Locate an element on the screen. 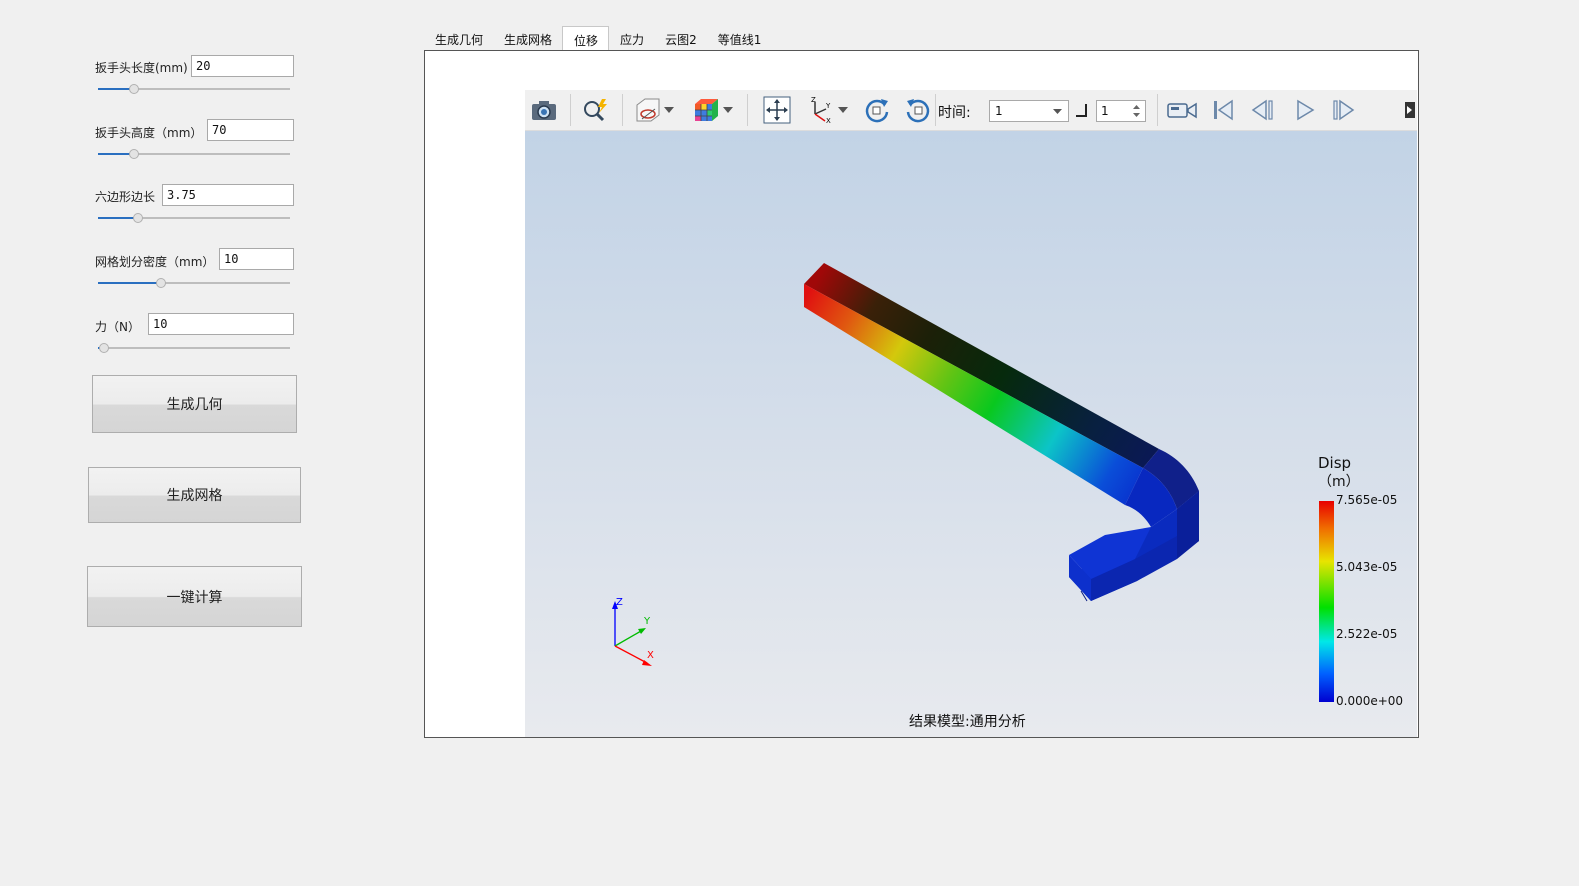  generate-mesh-button: 生成网格 is located at coordinates (194, 495).